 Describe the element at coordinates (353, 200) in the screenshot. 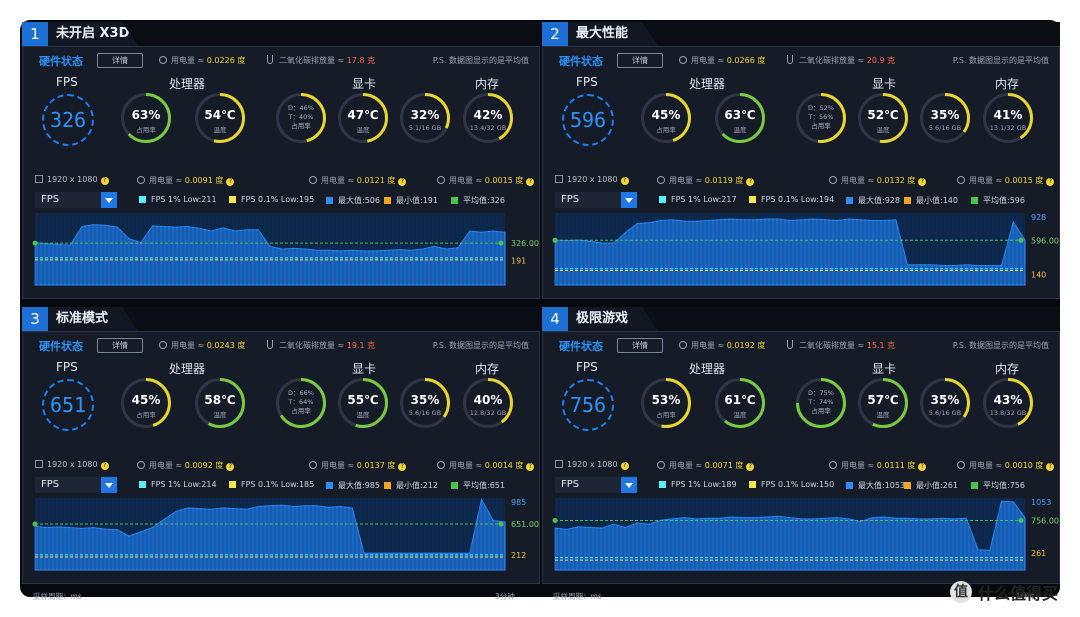

I see `legend-max: 最大值:506` at that location.